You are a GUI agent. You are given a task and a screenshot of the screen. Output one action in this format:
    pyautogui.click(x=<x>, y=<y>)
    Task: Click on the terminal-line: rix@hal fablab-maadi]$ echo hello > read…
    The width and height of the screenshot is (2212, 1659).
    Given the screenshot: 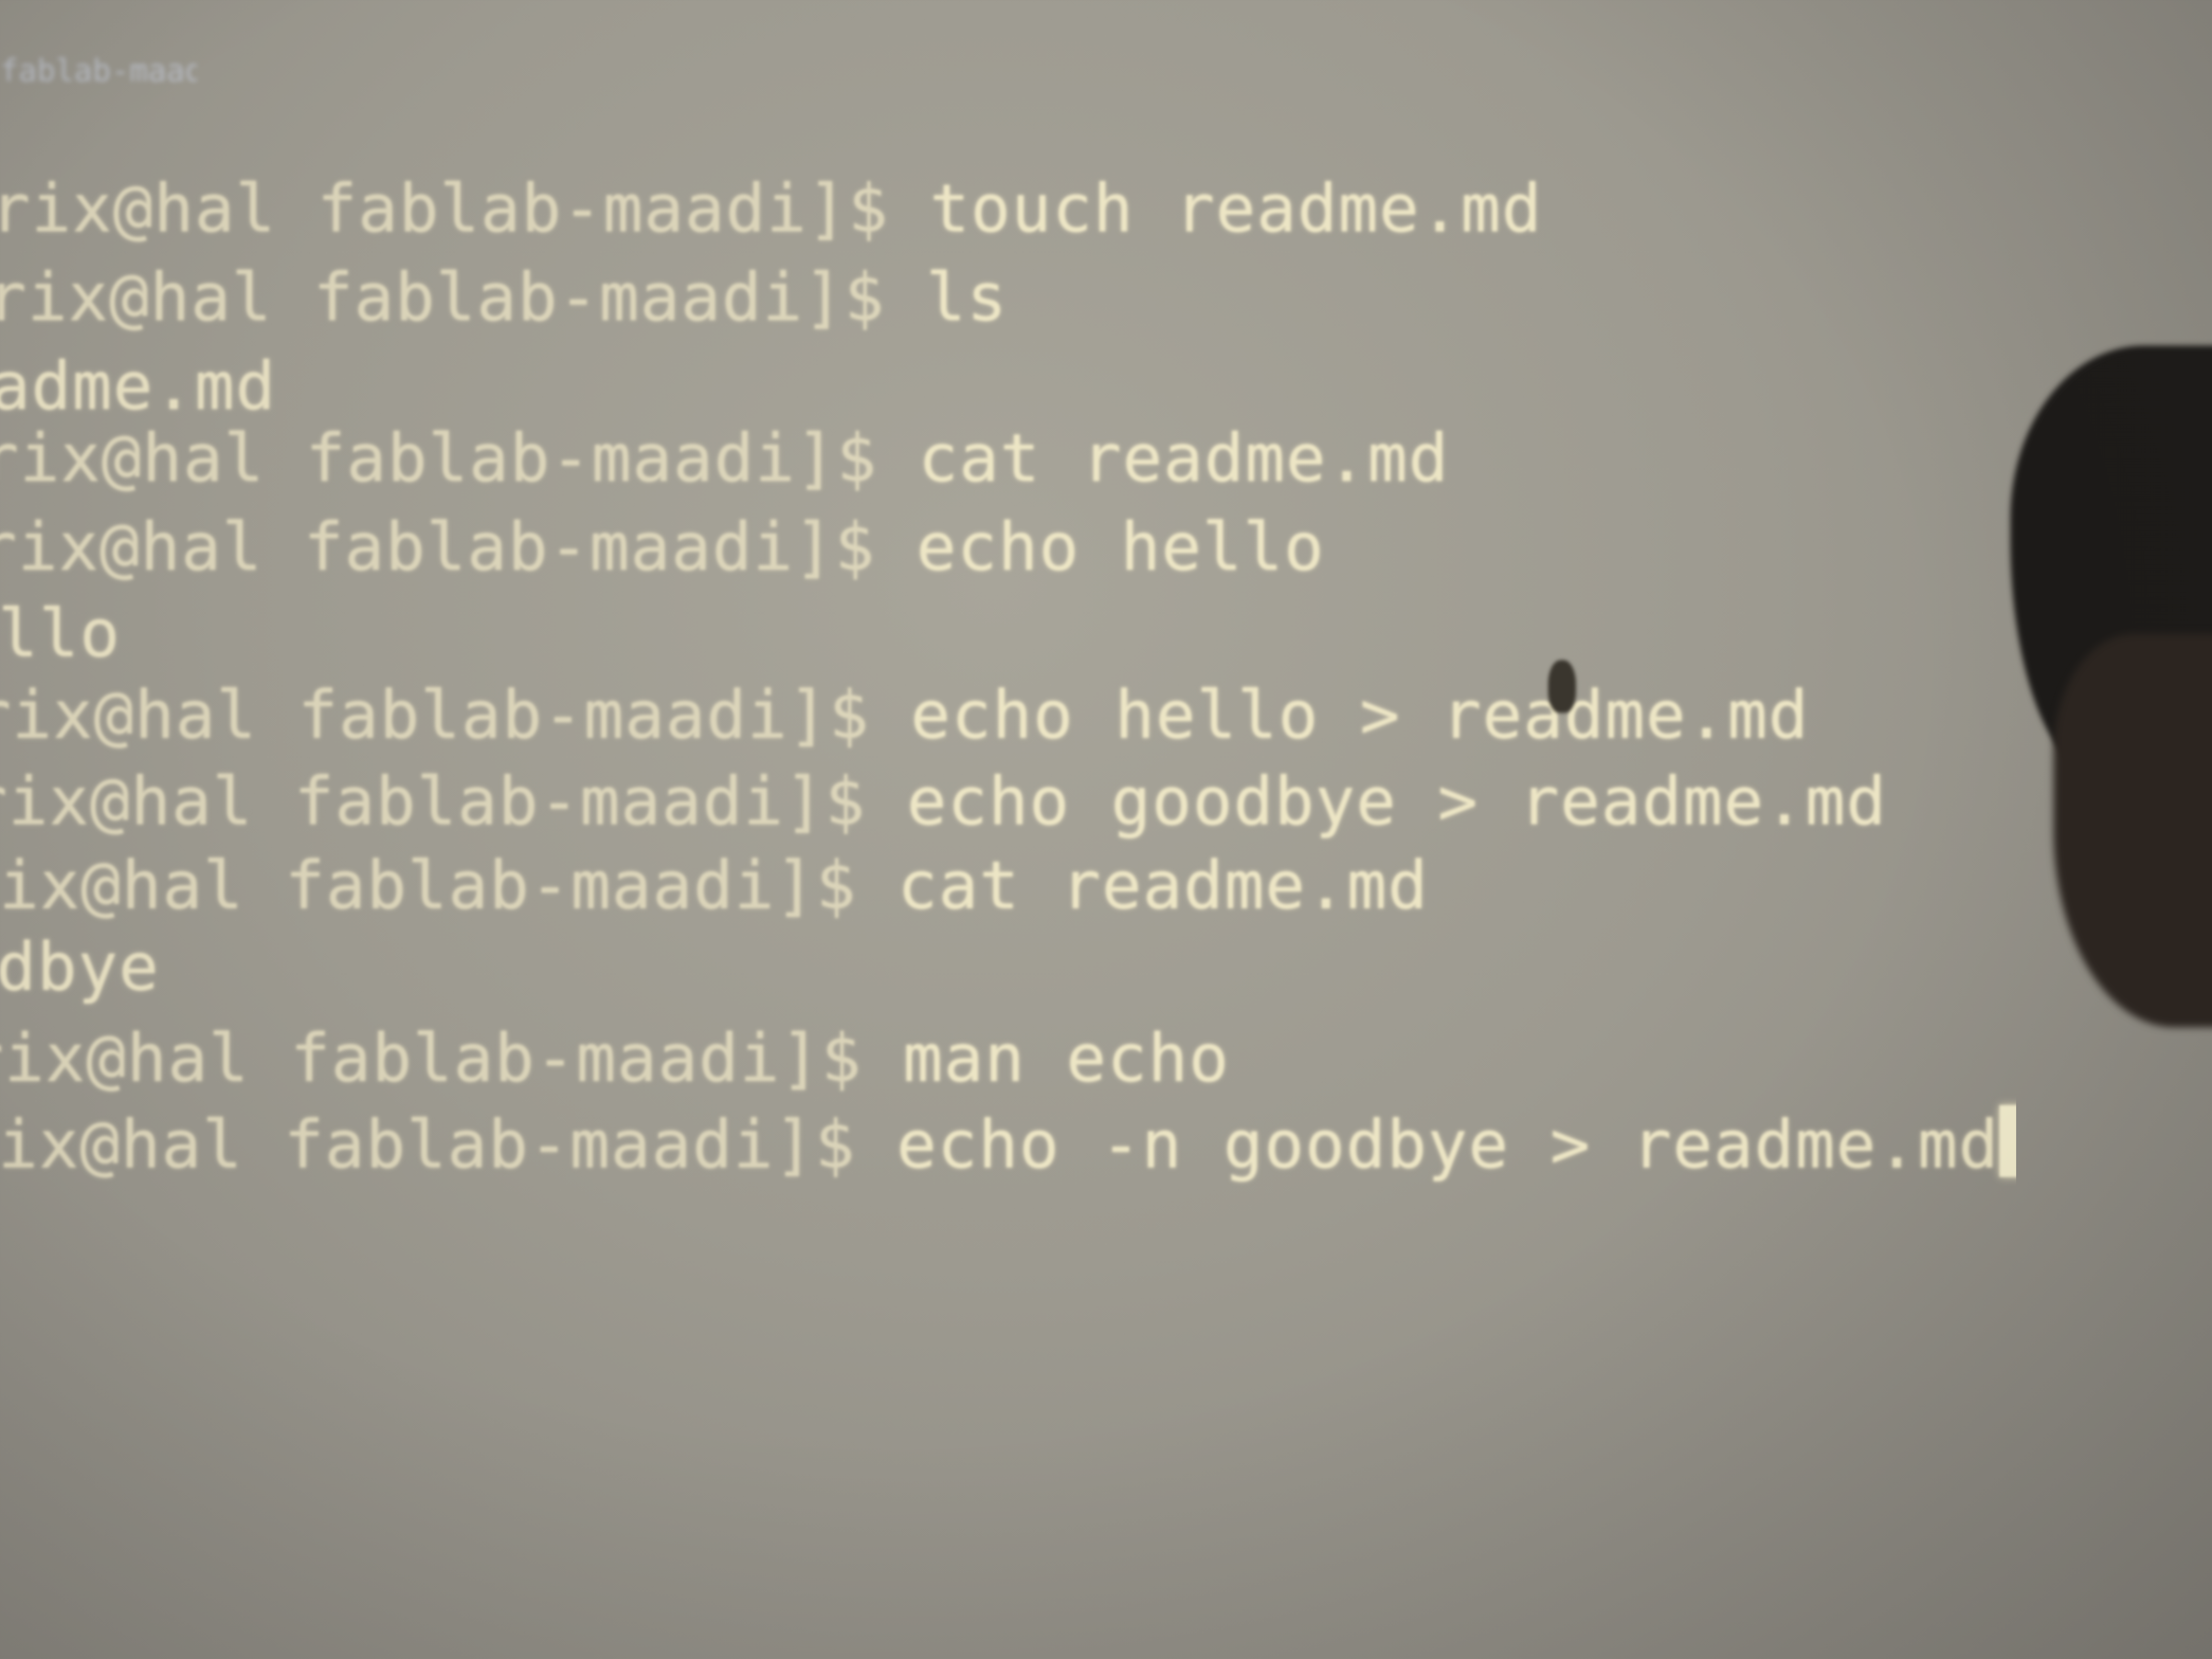 What is the action you would take?
    pyautogui.click(x=904, y=715)
    